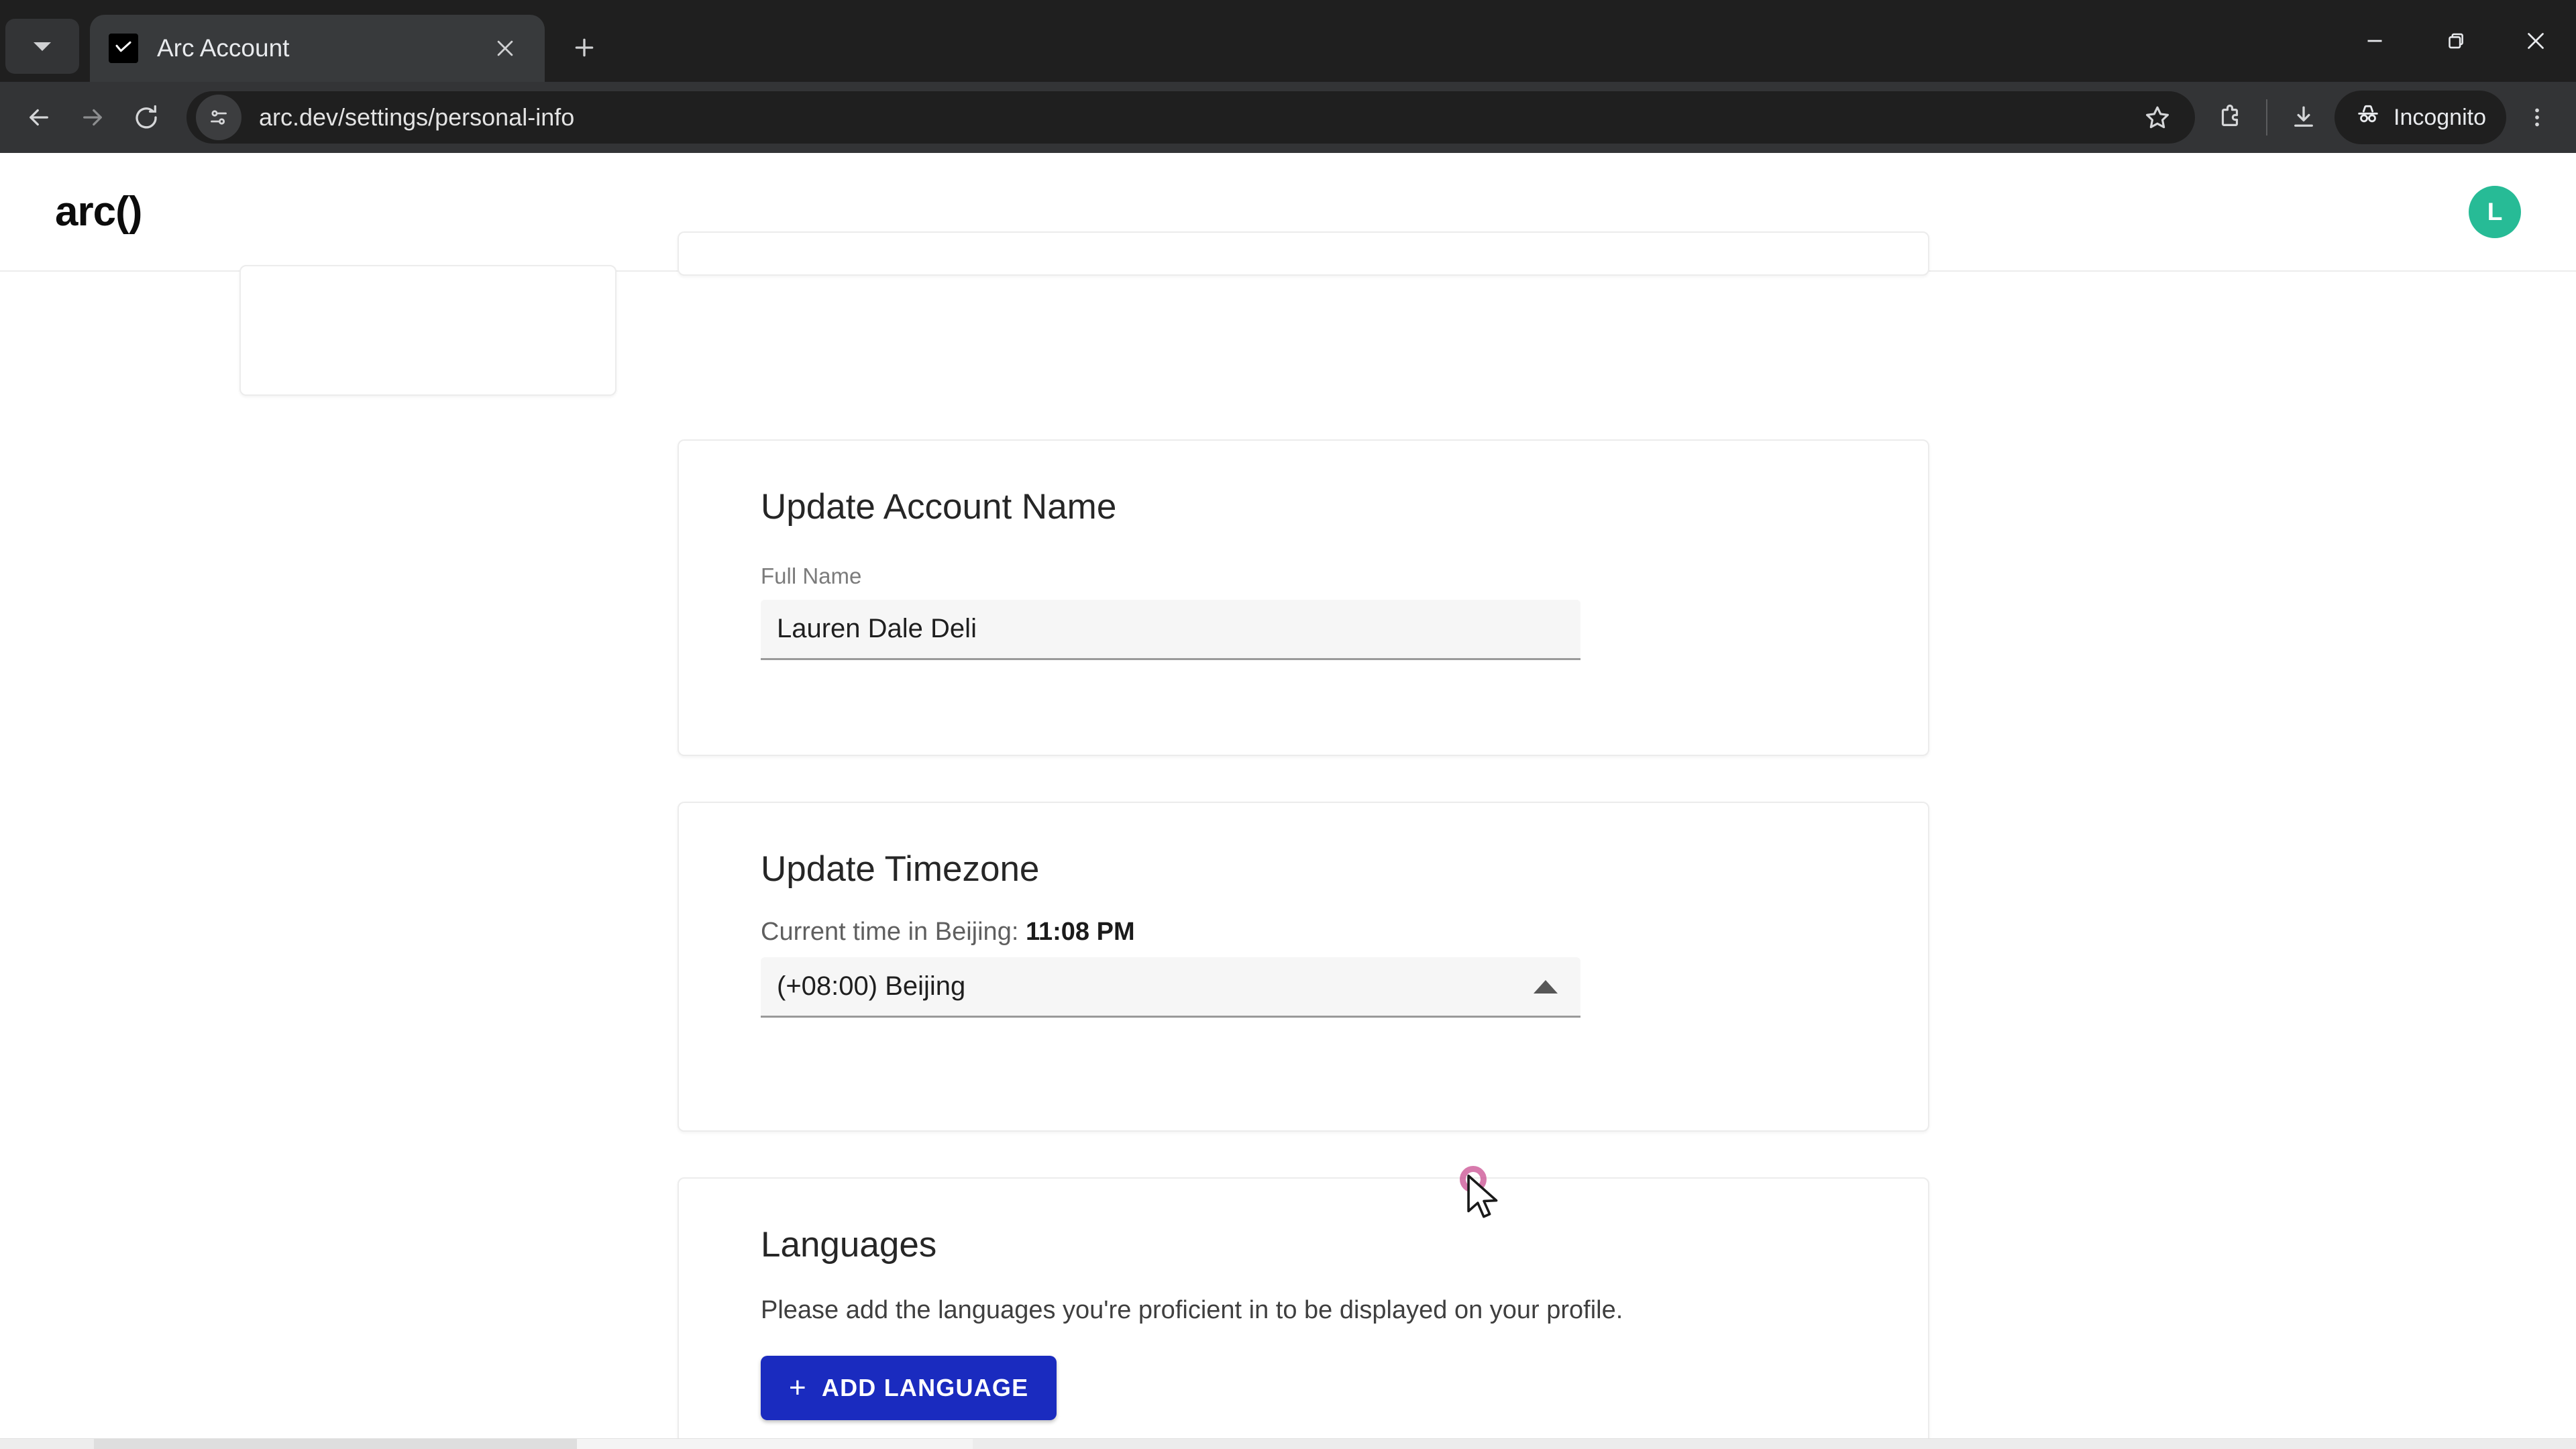 The width and height of the screenshot is (2576, 1449). Describe the element at coordinates (900, 869) in the screenshot. I see `card-title-timezone: Update Timezone` at that location.